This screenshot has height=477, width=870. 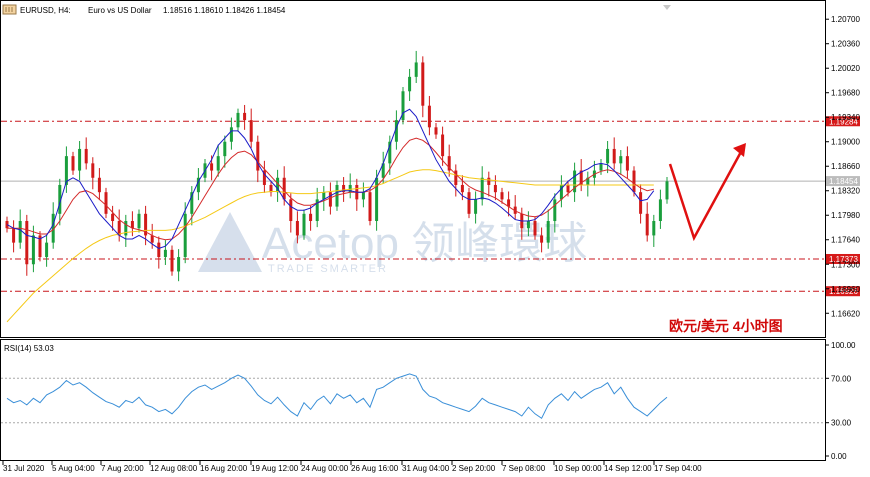 What do you see at coordinates (45, 10) in the screenshot?
I see `symbol-label: EURUSD, H4:` at bounding box center [45, 10].